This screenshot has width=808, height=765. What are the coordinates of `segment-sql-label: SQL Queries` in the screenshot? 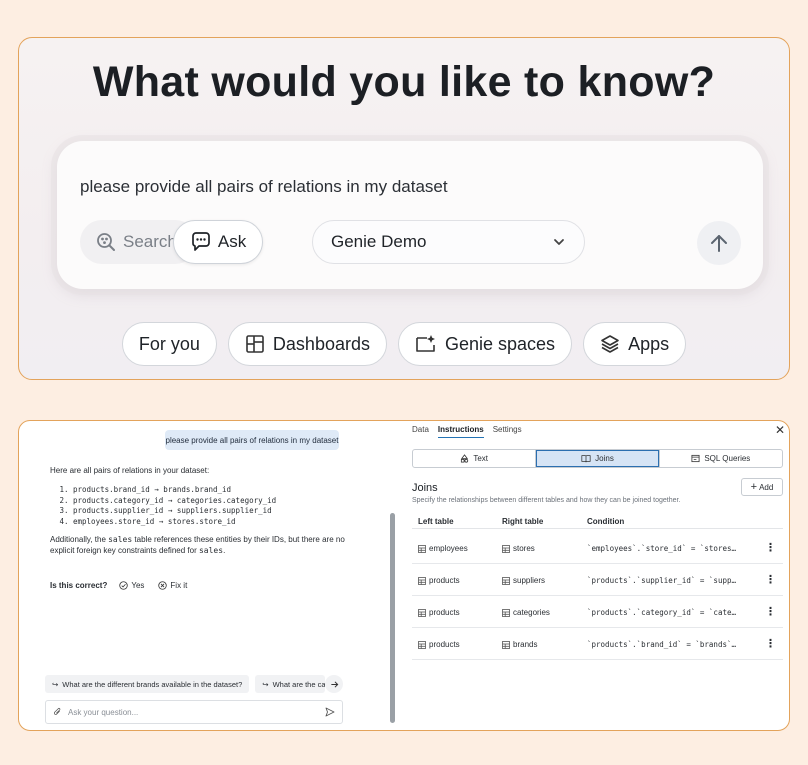 It's located at (727, 458).